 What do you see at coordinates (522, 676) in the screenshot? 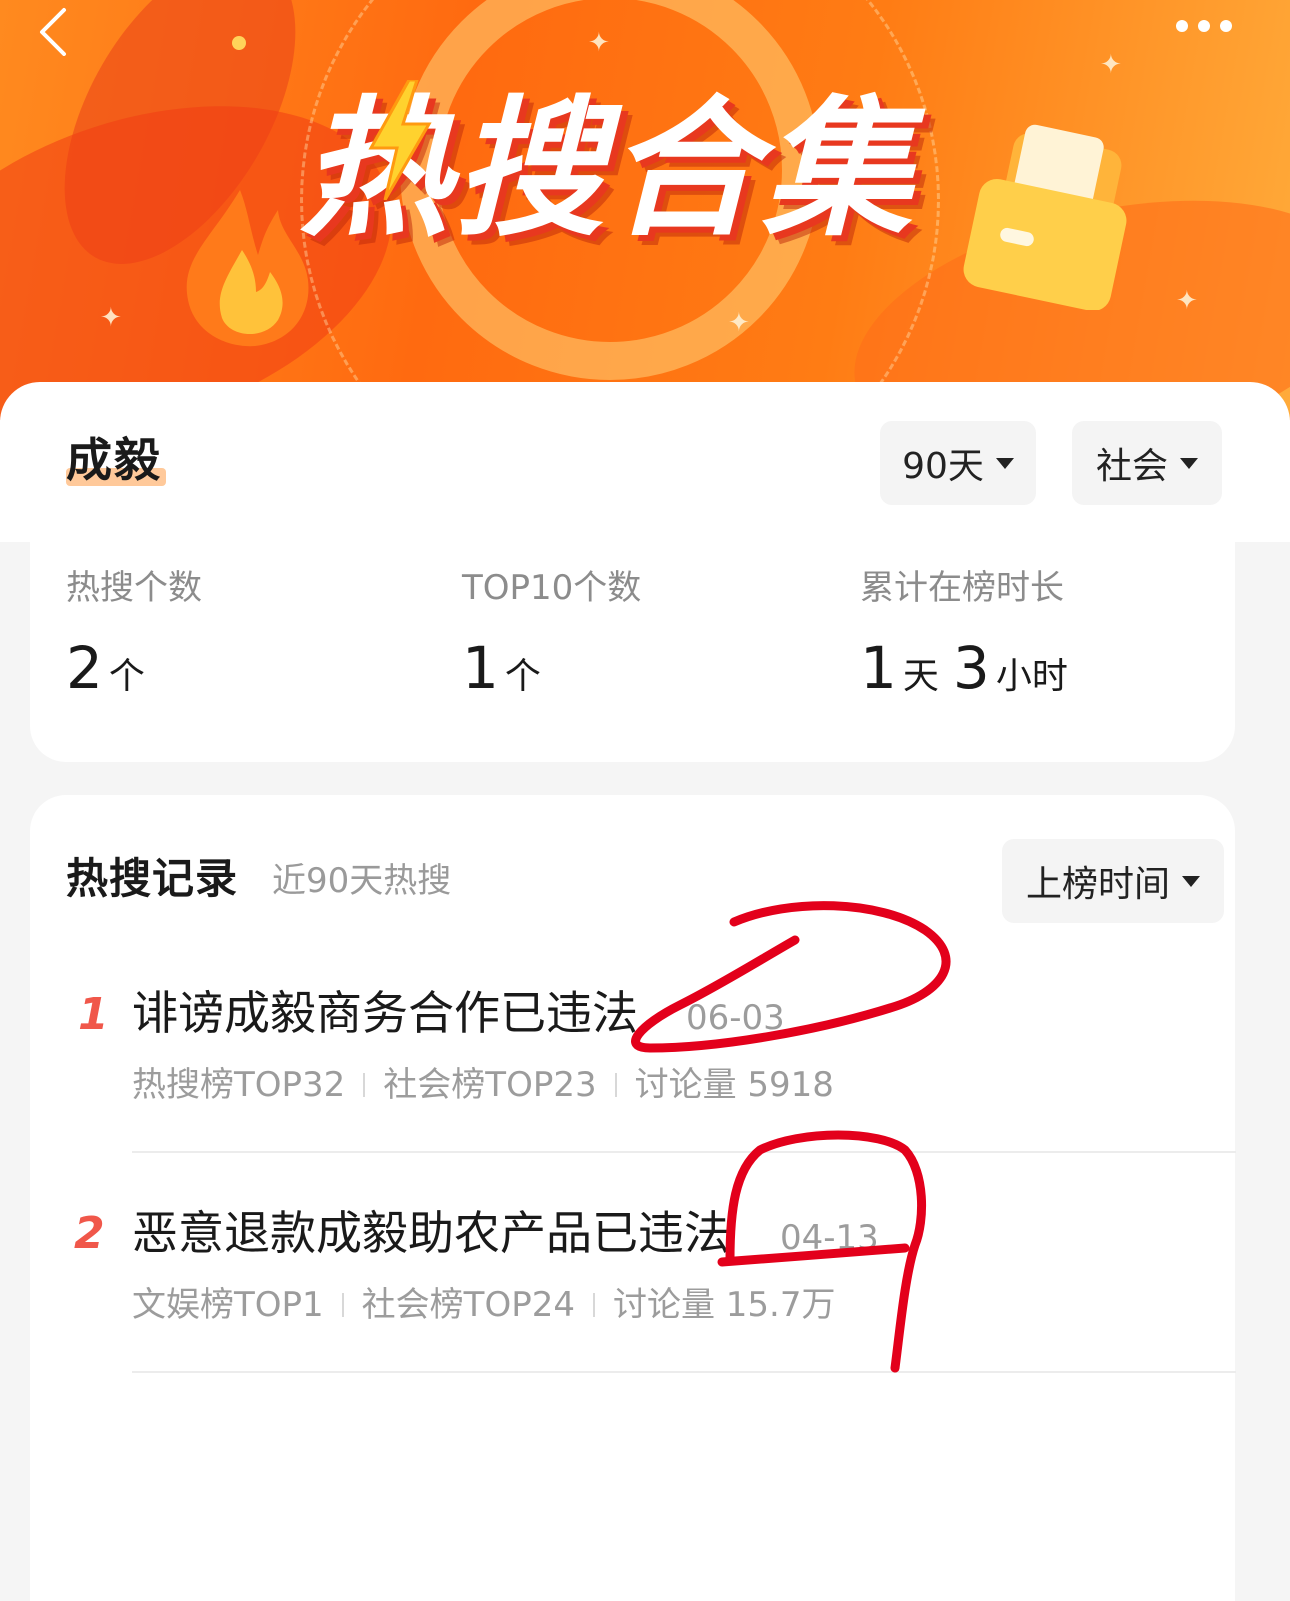
I see `stat-top10-unit: 个` at bounding box center [522, 676].